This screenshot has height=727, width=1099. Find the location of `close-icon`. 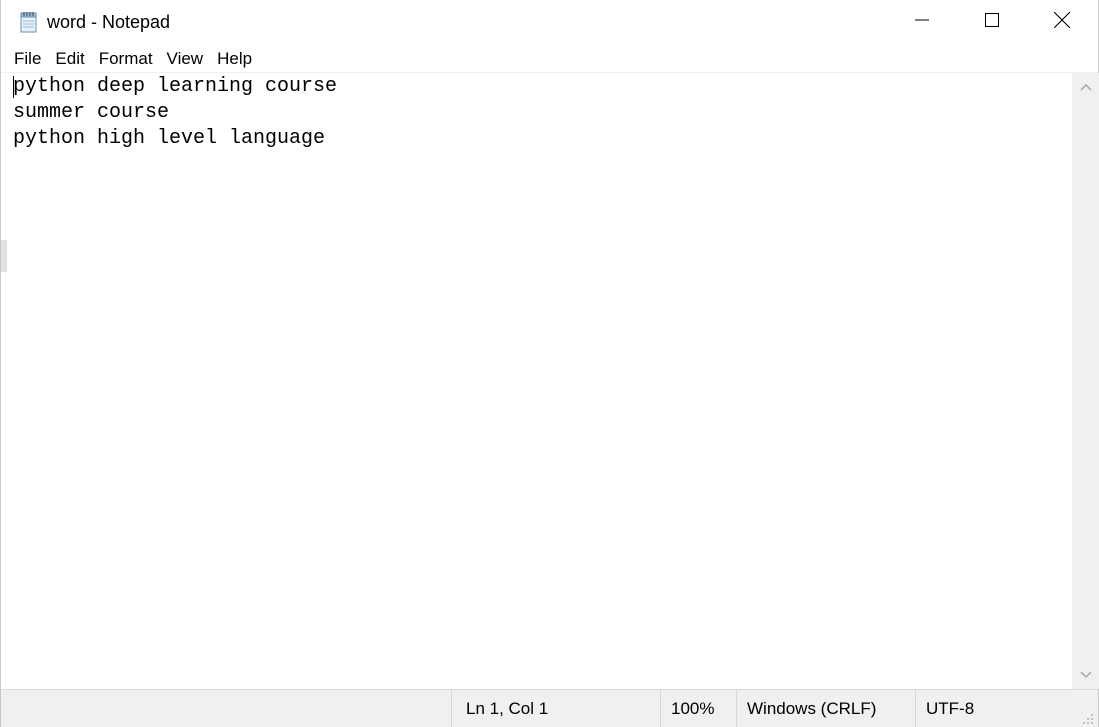

close-icon is located at coordinates (1062, 22).